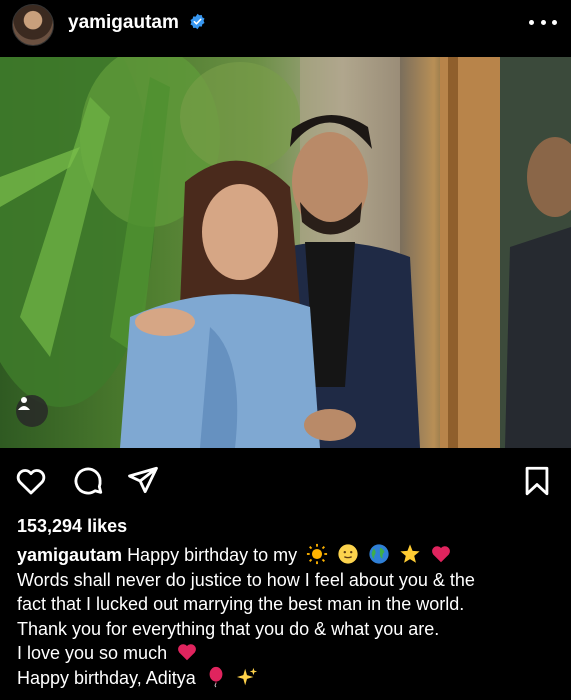  What do you see at coordinates (285, 28) in the screenshot?
I see `post-header: yamigautam` at bounding box center [285, 28].